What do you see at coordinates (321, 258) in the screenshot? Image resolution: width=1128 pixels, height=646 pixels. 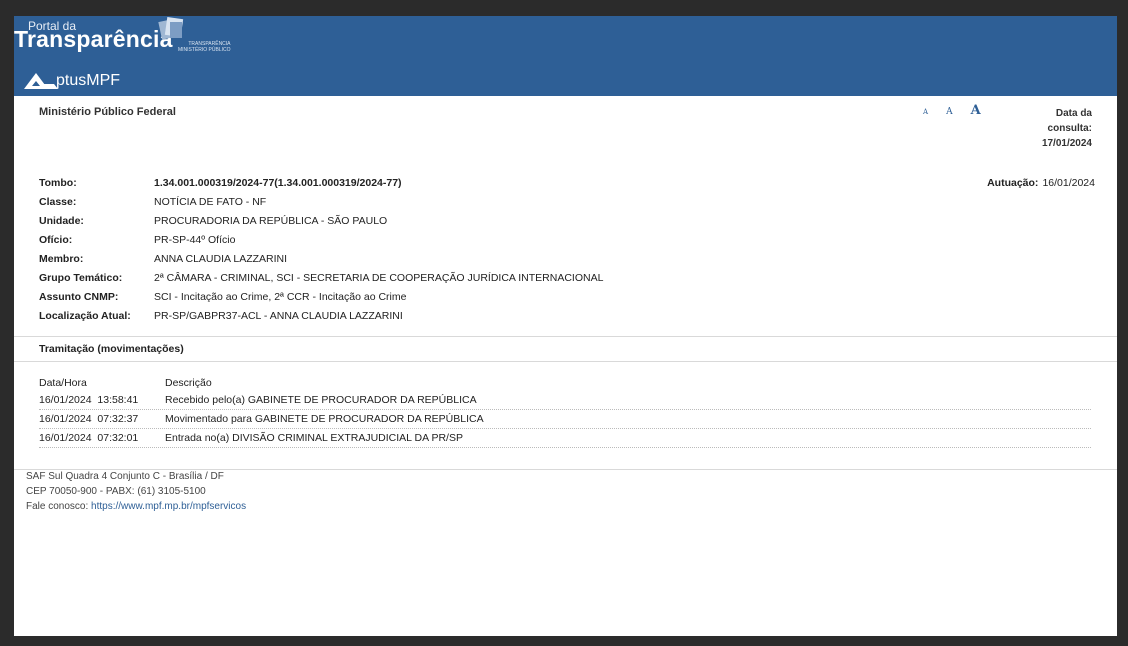 I see `field-row-membro: Membro: ANNA CLAUDIA LAZZARINI` at bounding box center [321, 258].